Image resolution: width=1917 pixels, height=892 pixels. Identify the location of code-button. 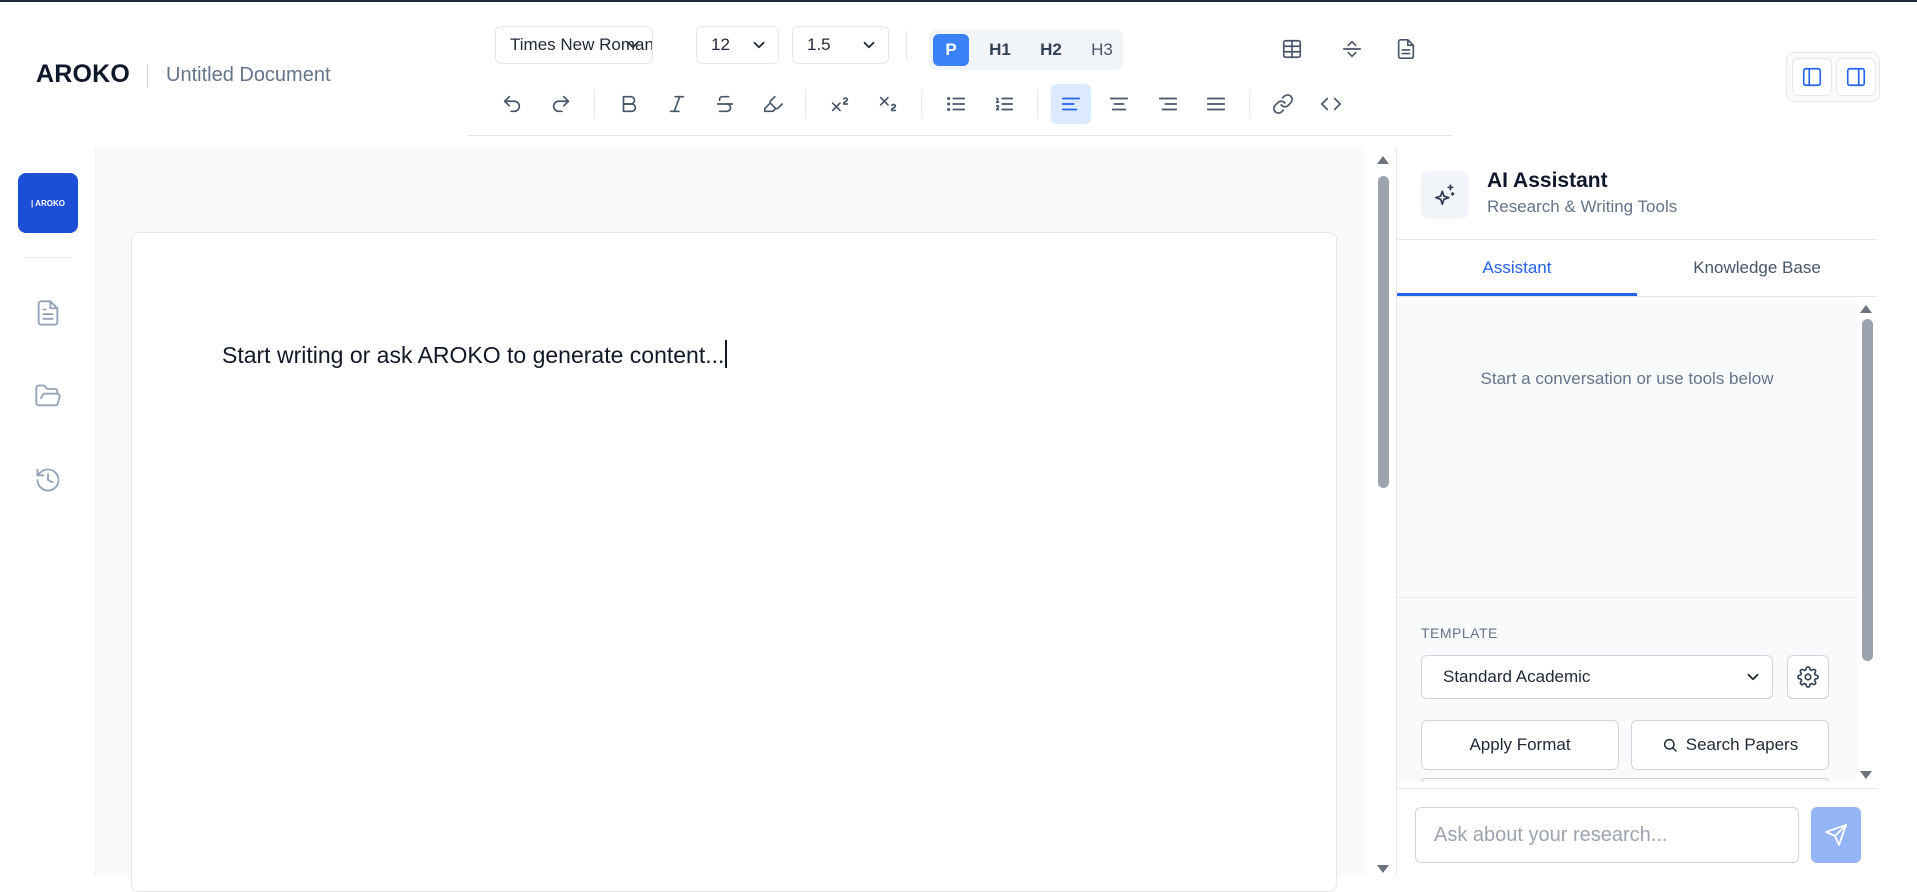
(1331, 104).